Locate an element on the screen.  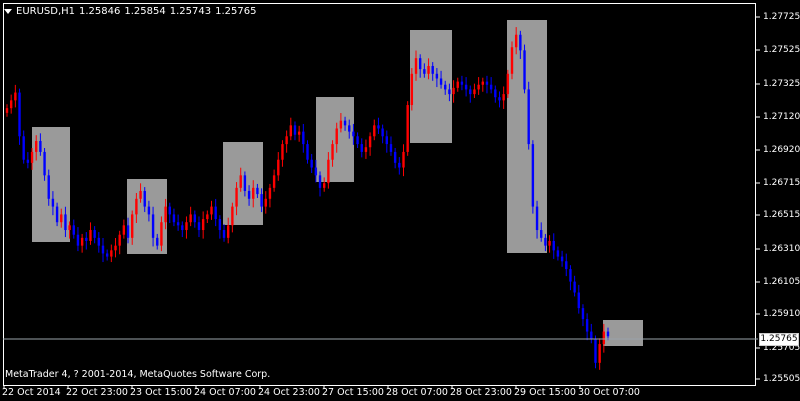
x-axis-label: 24 Oct 23:00 is located at coordinates (289, 392).